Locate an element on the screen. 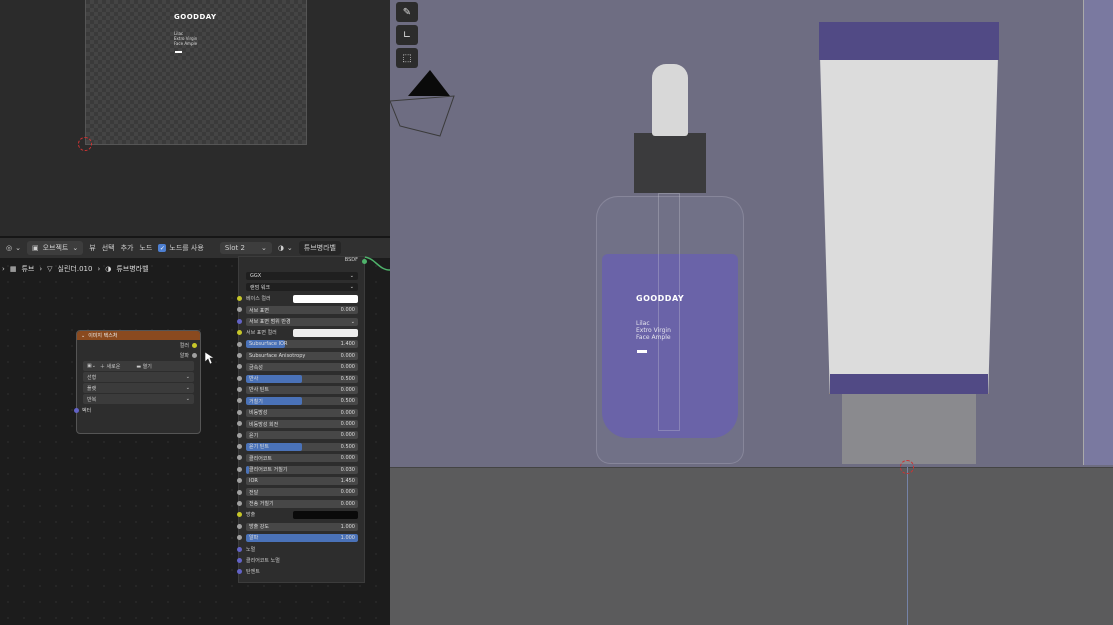  subsurface-method-dropdown: 랜덤 워크 ⌄ is located at coordinates (302, 287).